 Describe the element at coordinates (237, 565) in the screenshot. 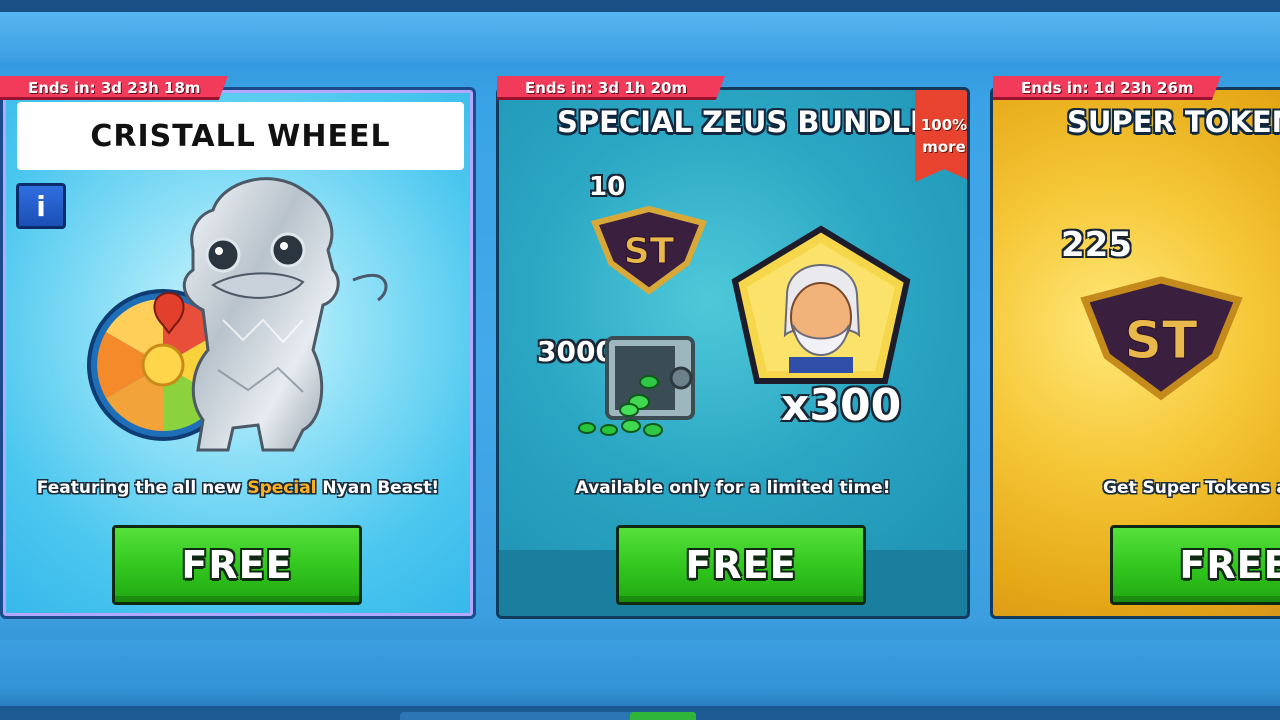

I see `card-1-free-button: FREE` at that location.